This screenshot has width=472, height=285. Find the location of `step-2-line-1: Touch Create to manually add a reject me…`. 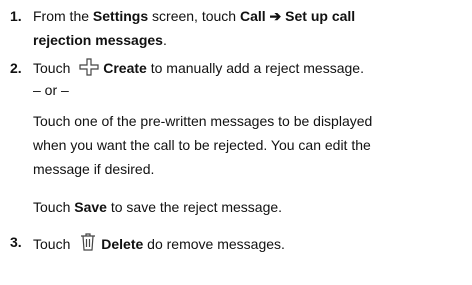

step-2-line-1: Touch Create to manually add a reject me… is located at coordinates (198, 70).